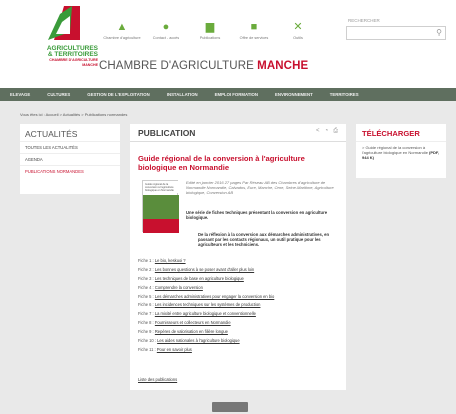 This screenshot has width=456, height=414. I want to click on location-pin-icon: ●, so click(166, 27).